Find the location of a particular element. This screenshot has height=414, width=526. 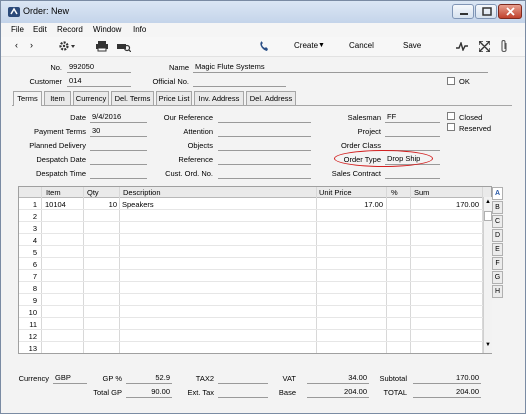

grid-scrollbar: ▲ ▼ is located at coordinates (487, 275).